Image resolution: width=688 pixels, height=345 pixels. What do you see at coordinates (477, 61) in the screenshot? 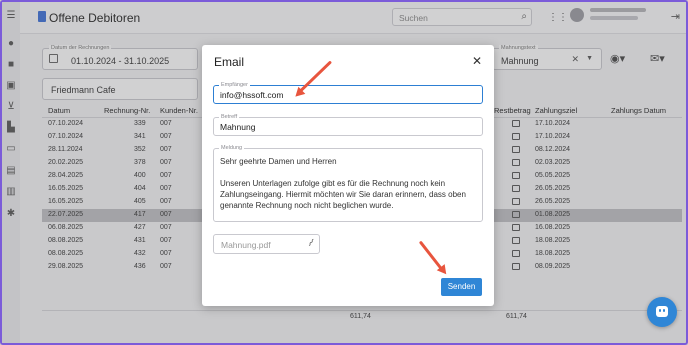
I see `close-icon: ✕` at bounding box center [477, 61].